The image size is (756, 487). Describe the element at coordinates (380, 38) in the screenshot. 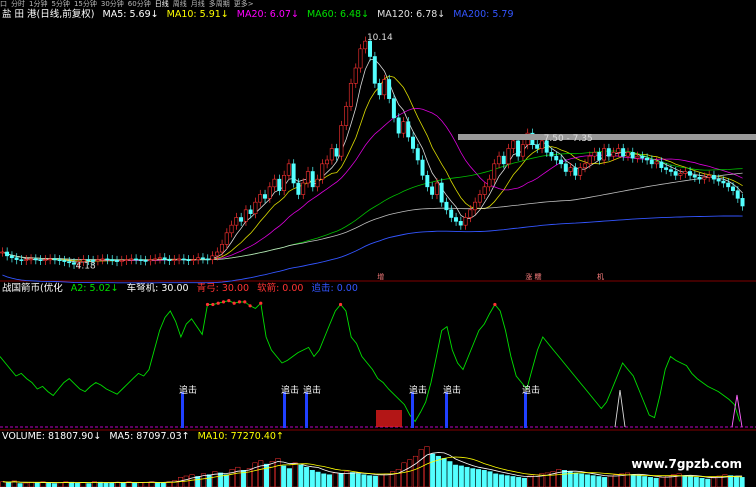

I see `price-annotation: 10.14` at that location.